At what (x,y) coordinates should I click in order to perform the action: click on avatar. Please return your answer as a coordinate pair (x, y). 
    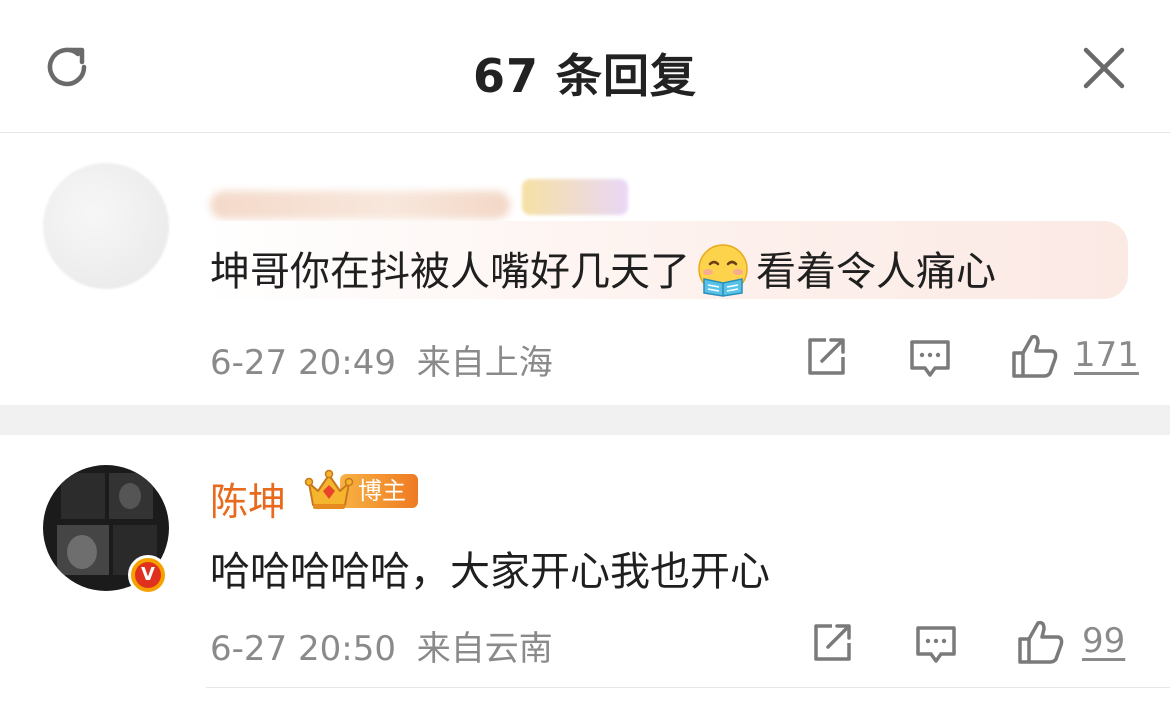
    Looking at the image, I should click on (106, 226).